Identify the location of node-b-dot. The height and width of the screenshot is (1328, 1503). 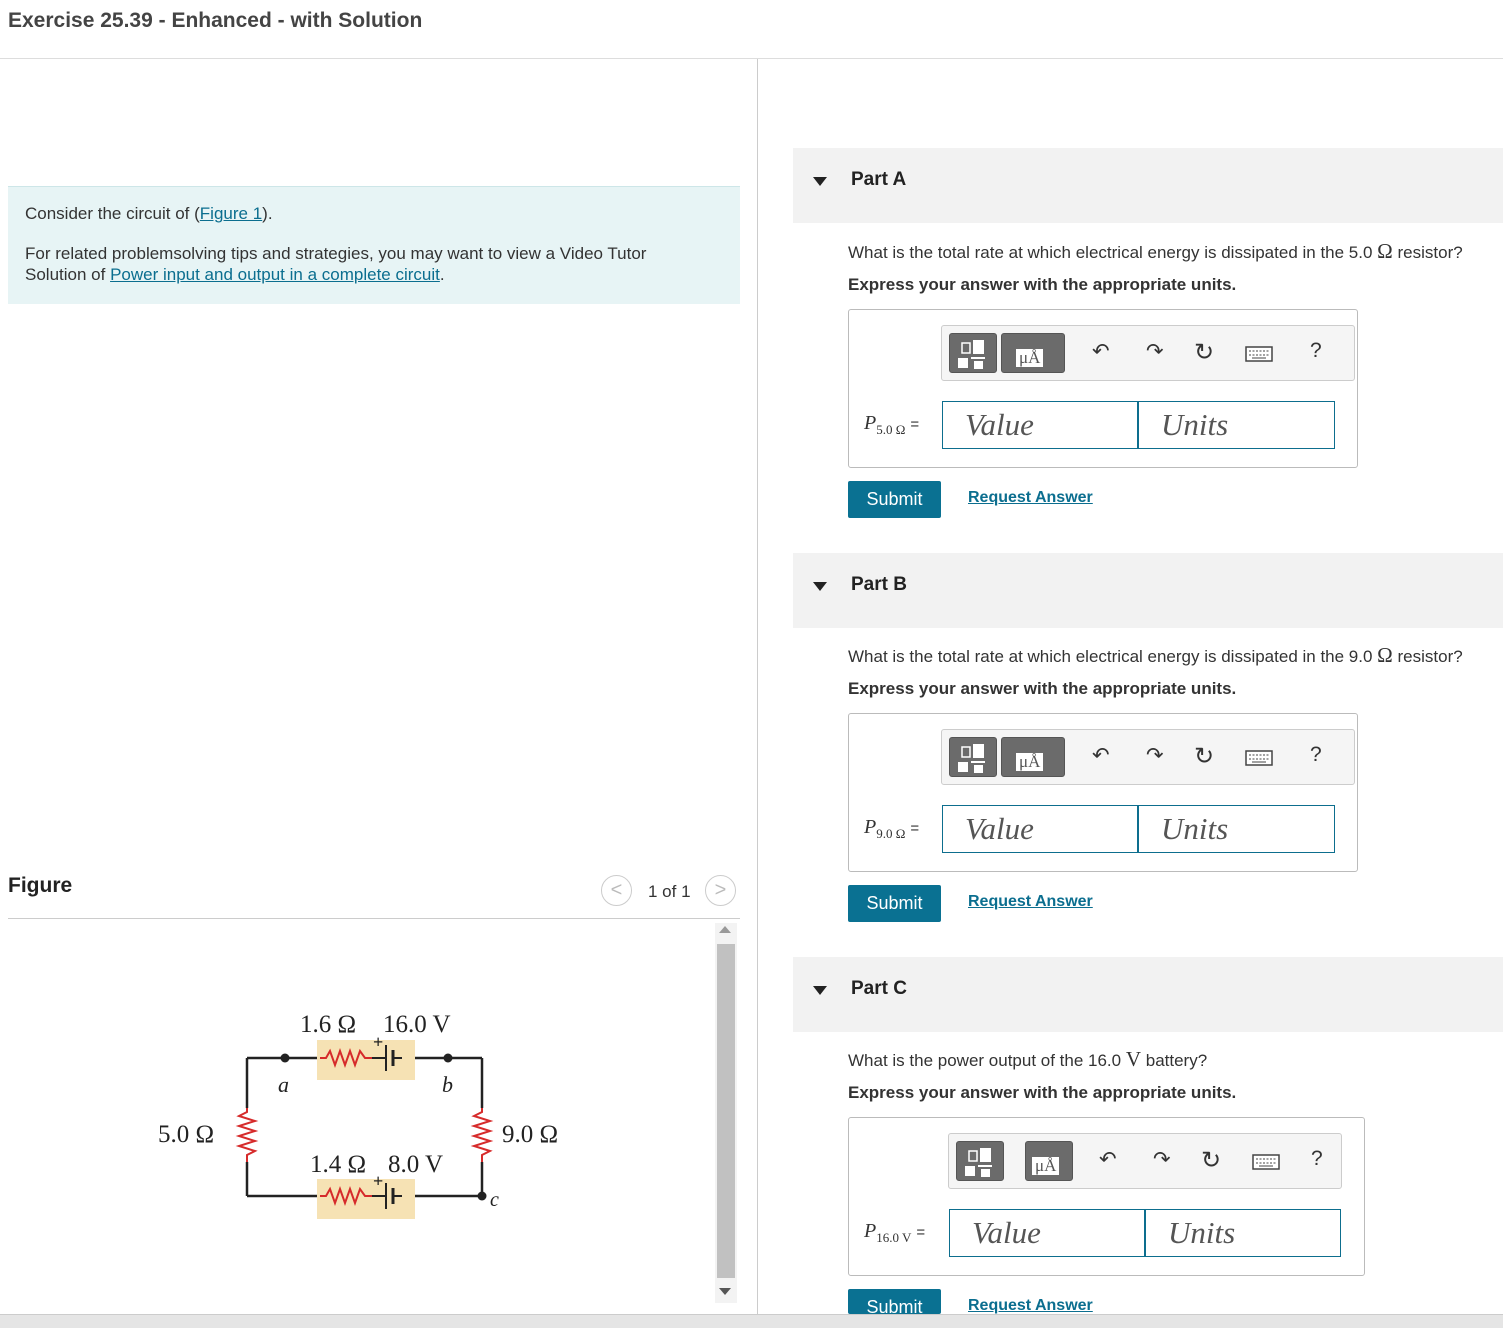
(448, 1058).